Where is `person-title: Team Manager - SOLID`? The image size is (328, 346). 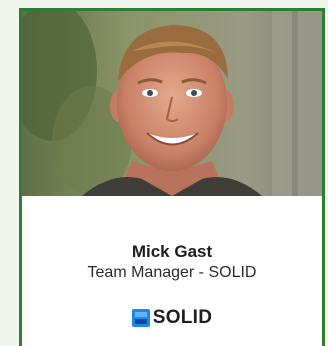
person-title: Team Manager - SOLID is located at coordinates (172, 272).